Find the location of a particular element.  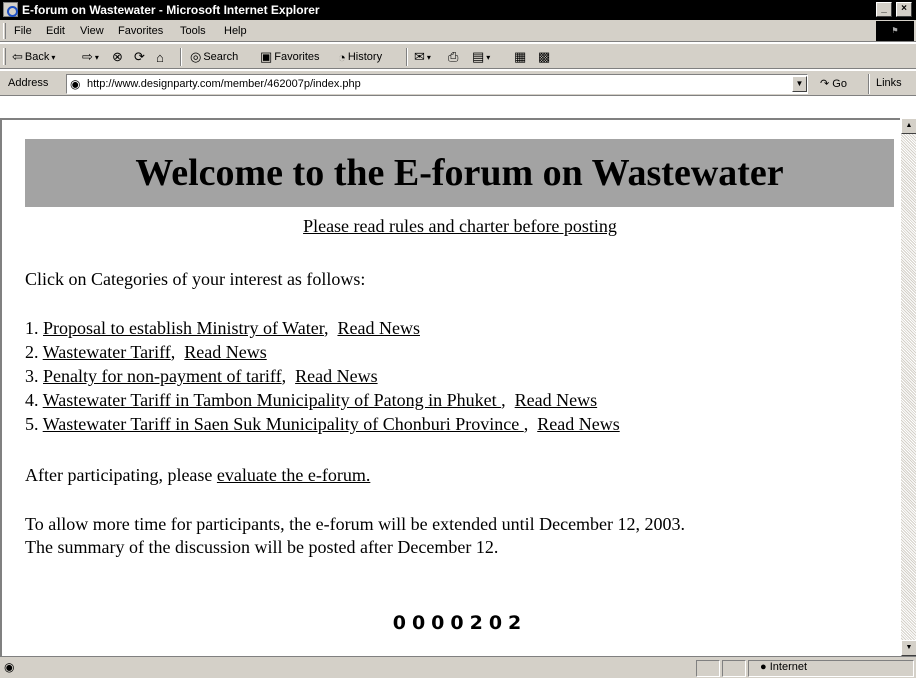

history-label: History is located at coordinates (365, 57).